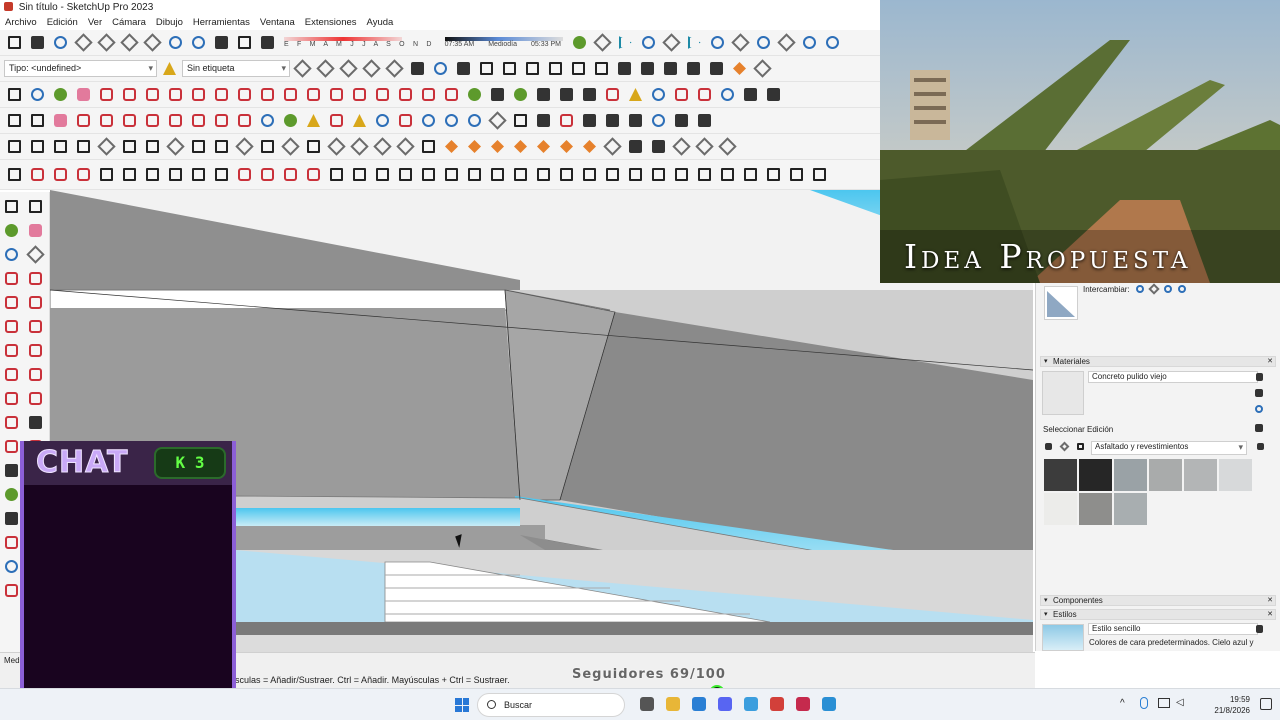 The height and width of the screenshot is (720, 1280). Describe the element at coordinates (35, 374) in the screenshot. I see `left-pie-icon` at that location.